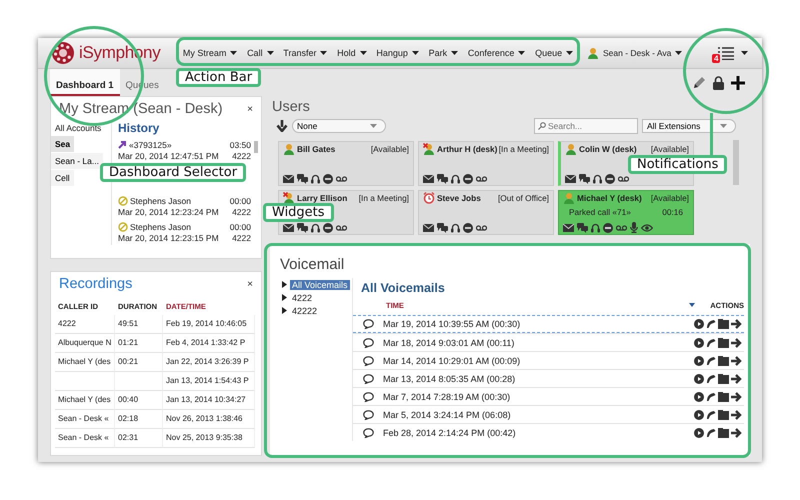  Describe the element at coordinates (210, 53) in the screenshot. I see `menu-button: My Stream` at that location.